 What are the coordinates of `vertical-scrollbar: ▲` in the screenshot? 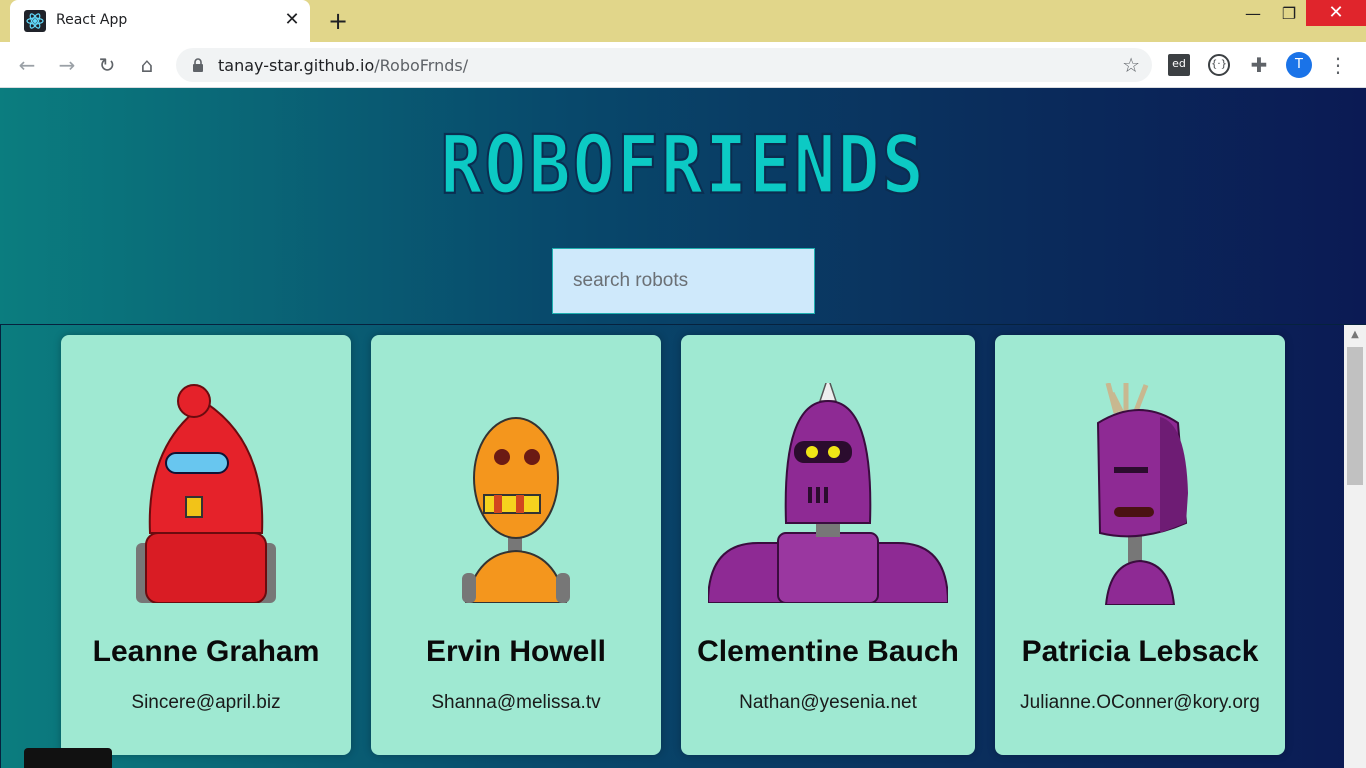 It's located at (1355, 546).